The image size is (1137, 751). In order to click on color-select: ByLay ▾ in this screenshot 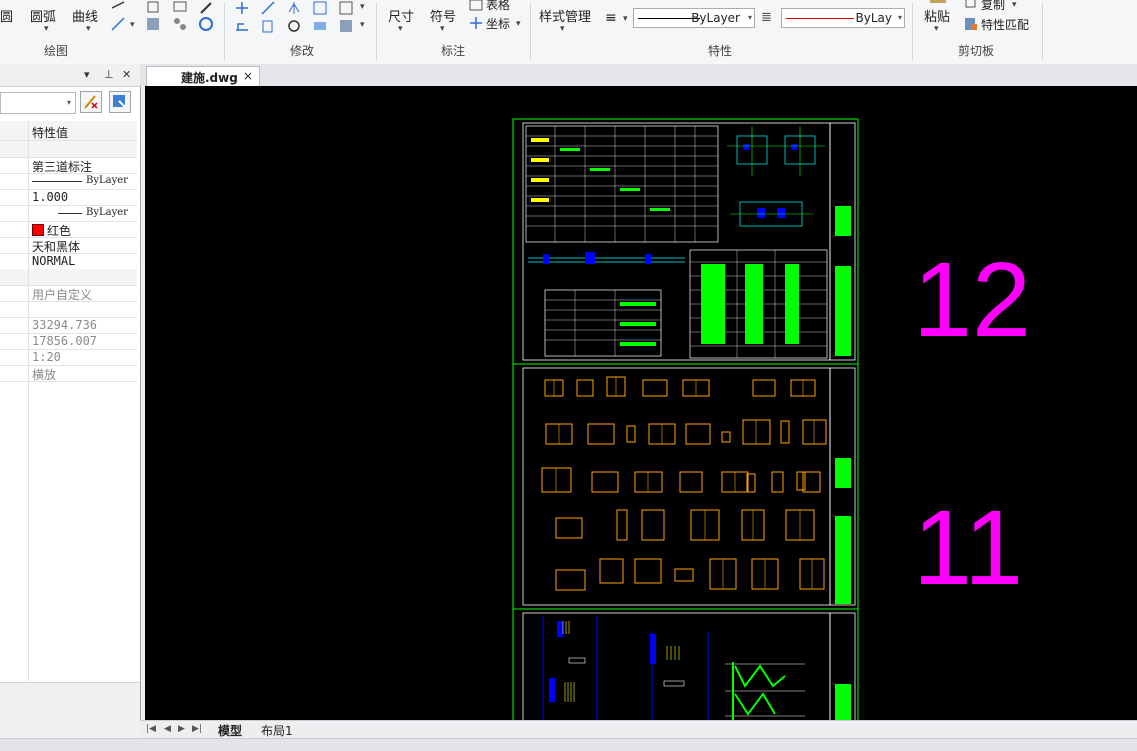, I will do `click(843, 18)`.